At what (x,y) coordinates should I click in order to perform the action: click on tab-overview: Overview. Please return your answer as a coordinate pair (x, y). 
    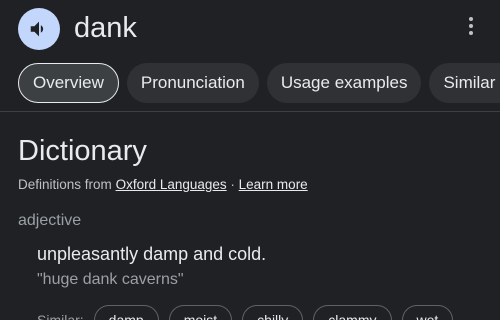
    Looking at the image, I should click on (68, 83).